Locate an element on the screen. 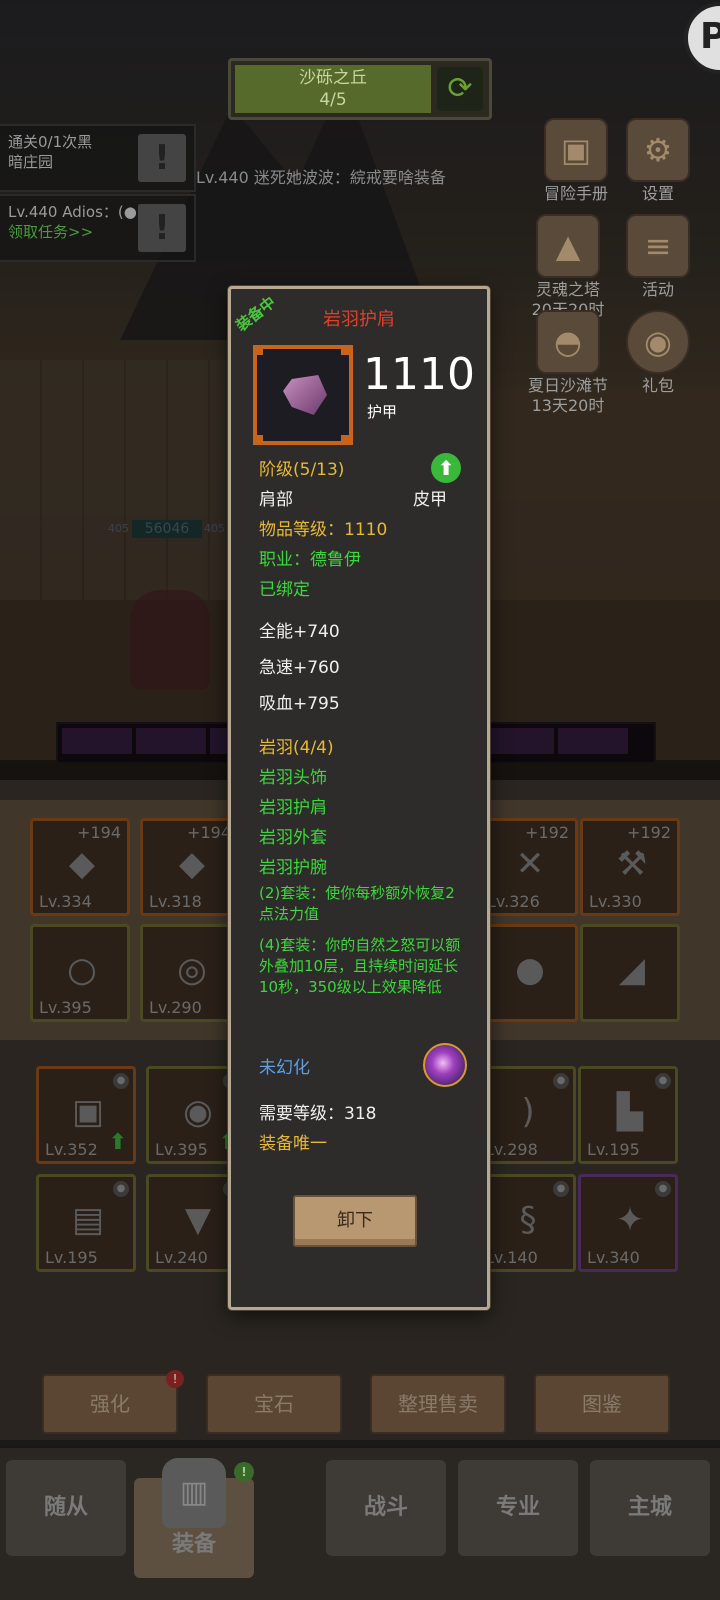 The width and height of the screenshot is (720, 1600). bag-slot: ● ) Lv.298 is located at coordinates (526, 1115).